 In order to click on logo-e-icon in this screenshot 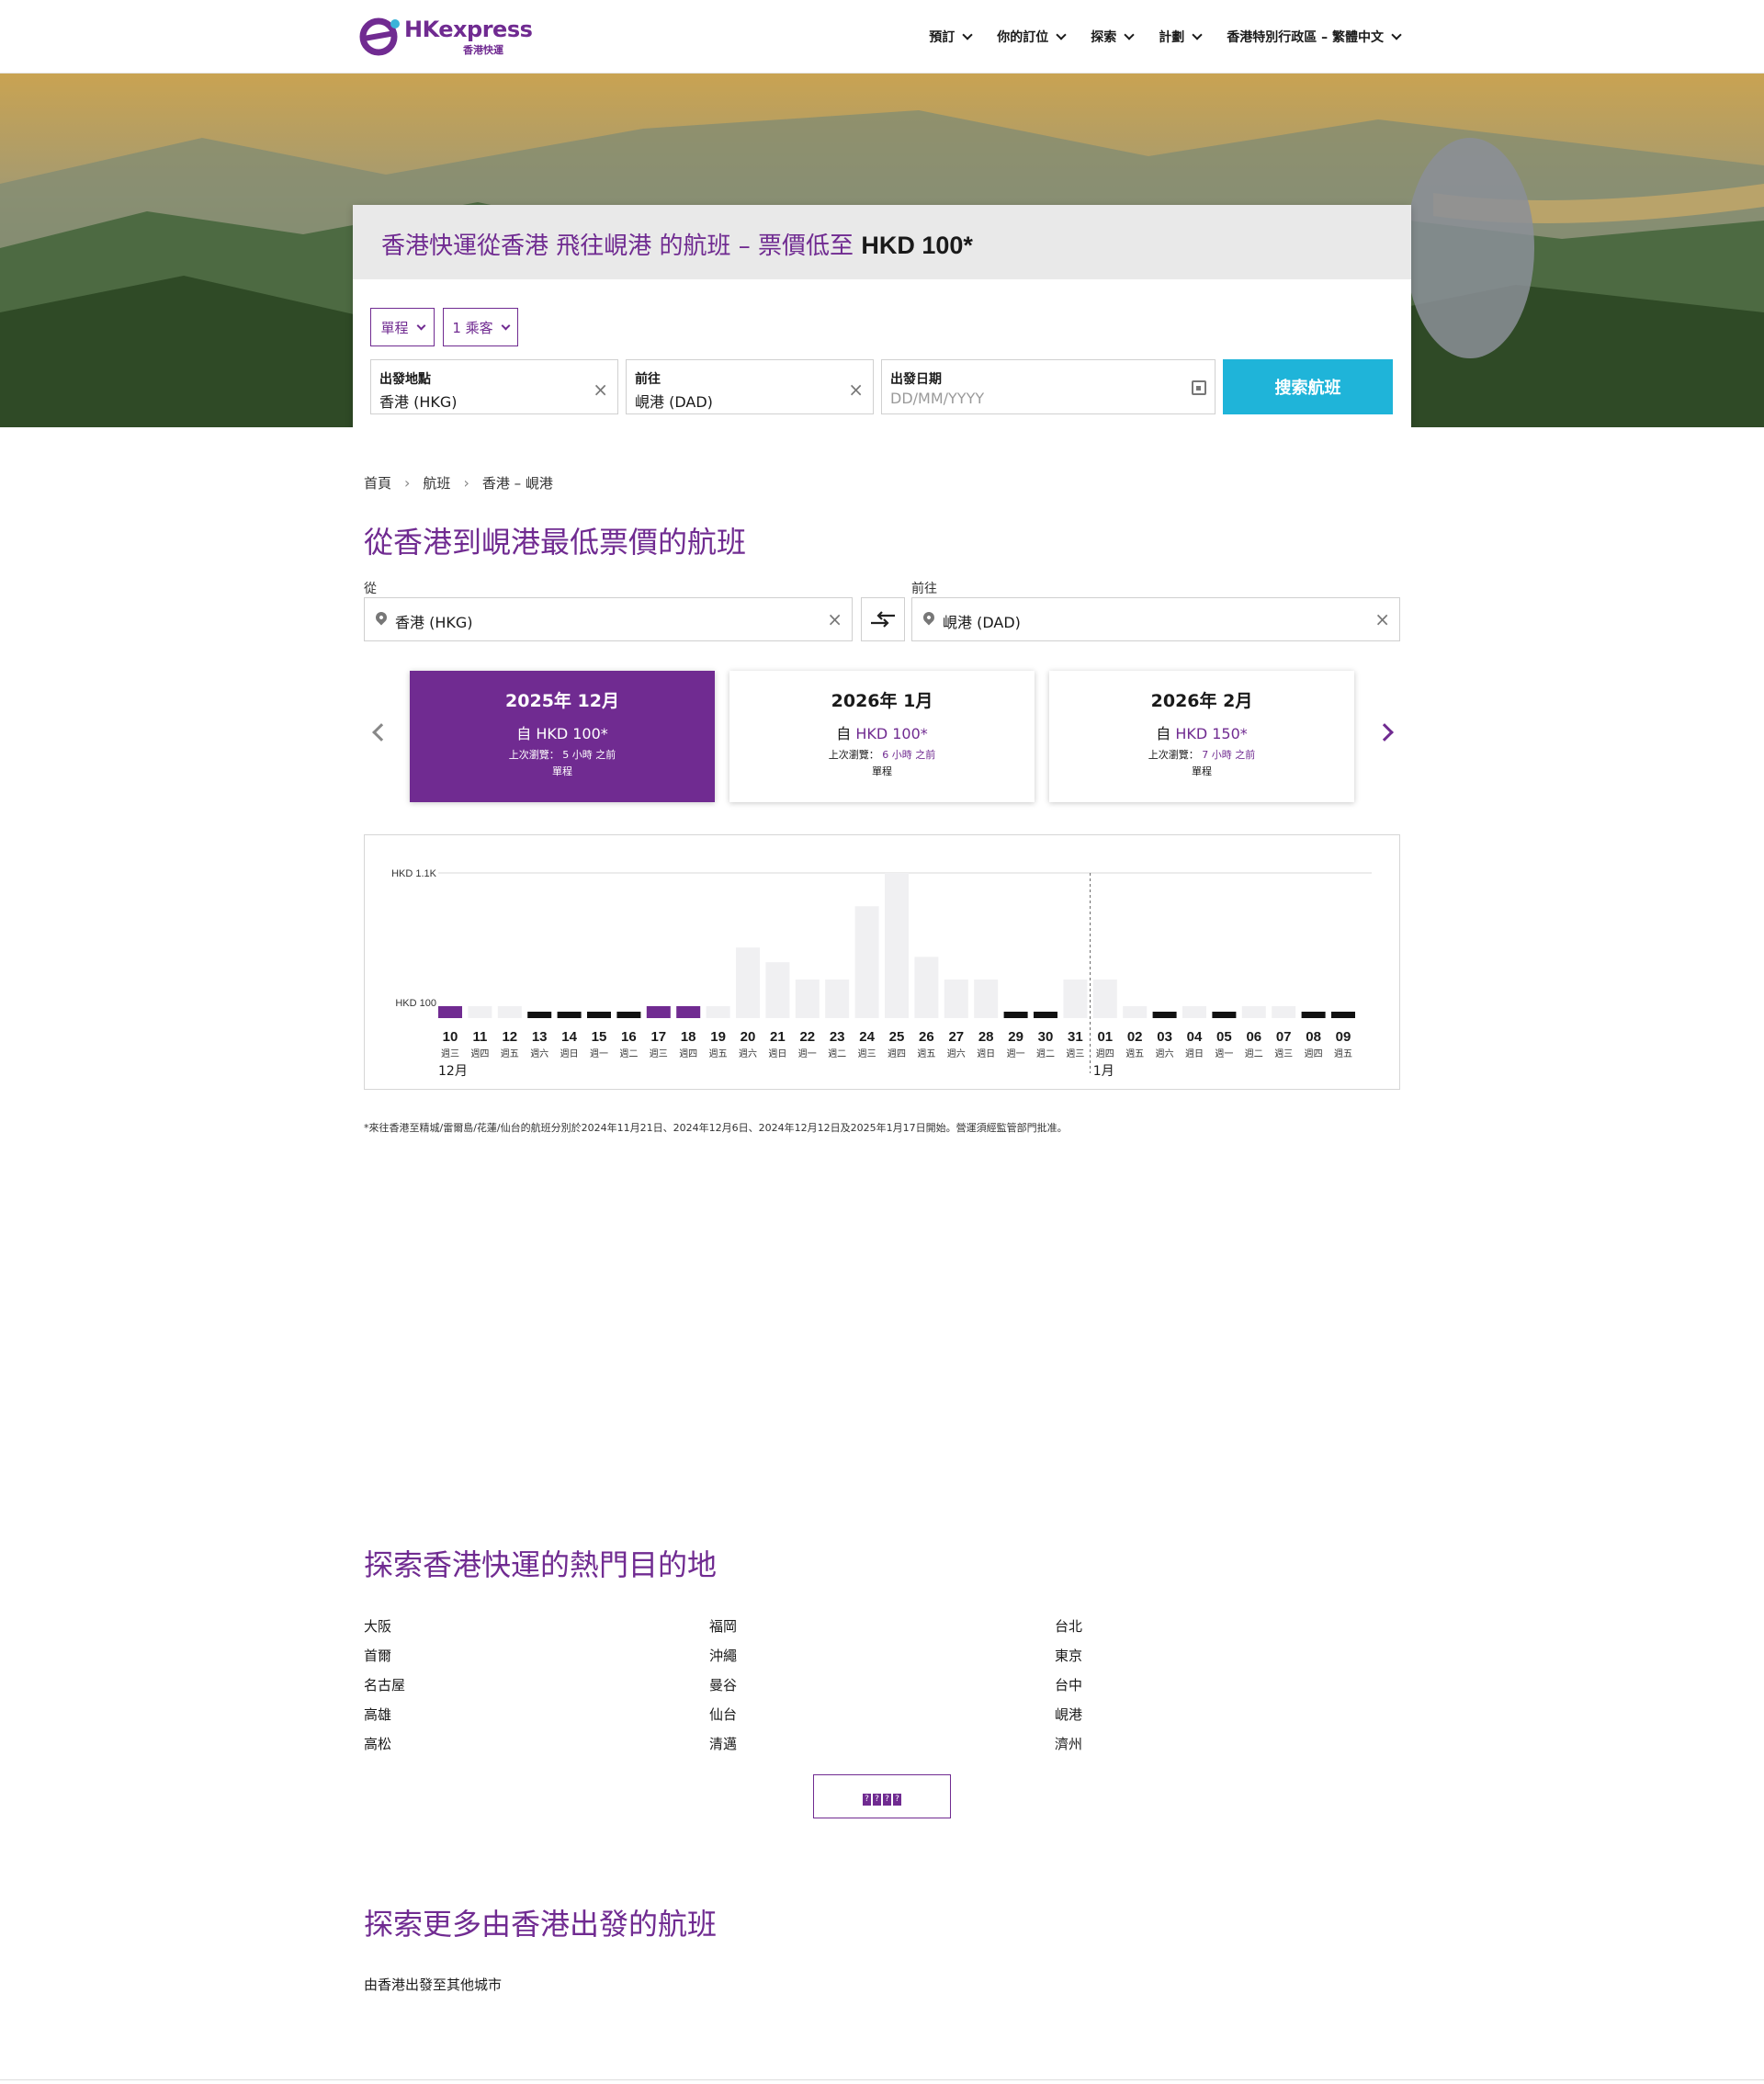, I will do `click(379, 36)`.